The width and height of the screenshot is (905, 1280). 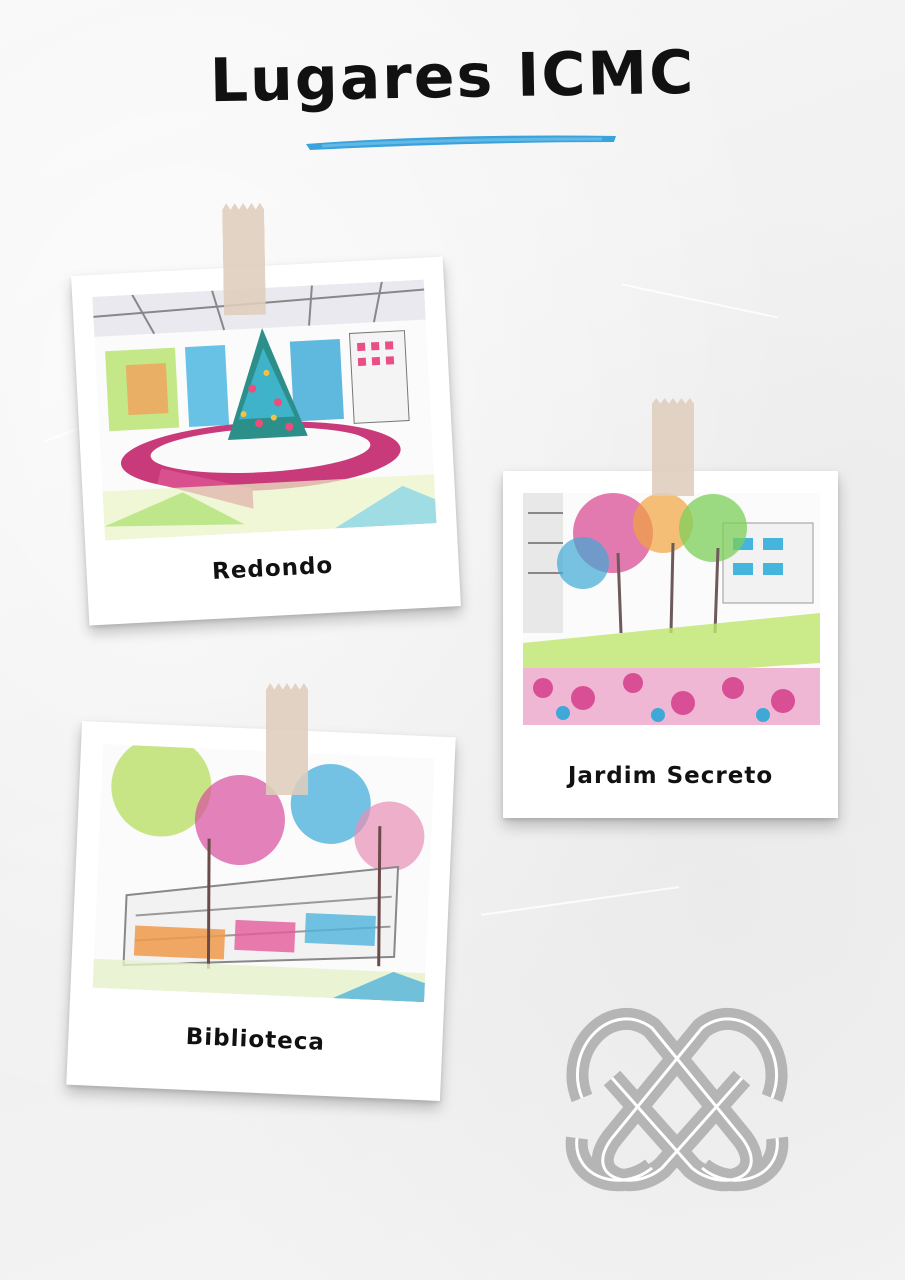 I want to click on photo-redondo, so click(x=264, y=410).